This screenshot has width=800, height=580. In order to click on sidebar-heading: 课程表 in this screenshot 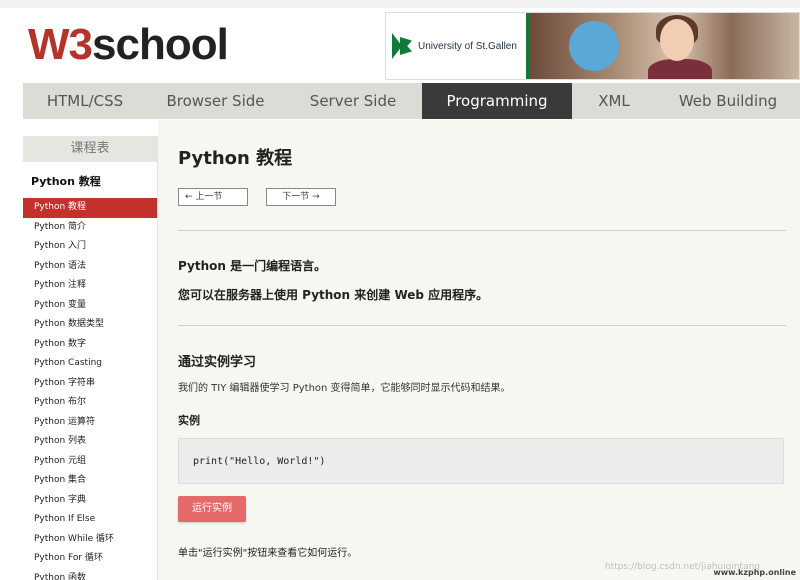, I will do `click(90, 149)`.